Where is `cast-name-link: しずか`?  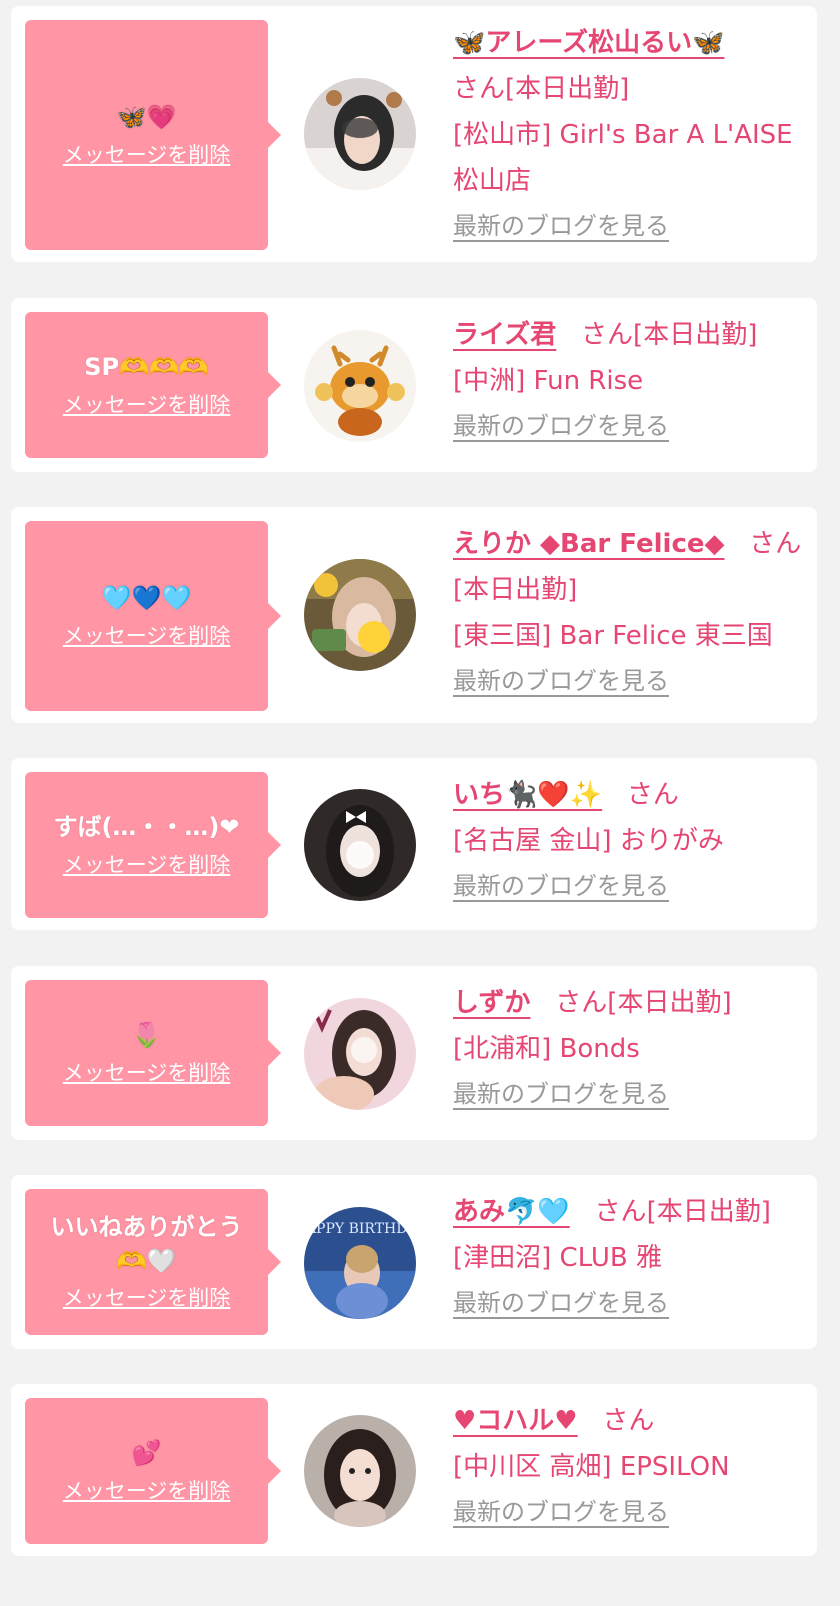
cast-name-link: しずか is located at coordinates (491, 1003).